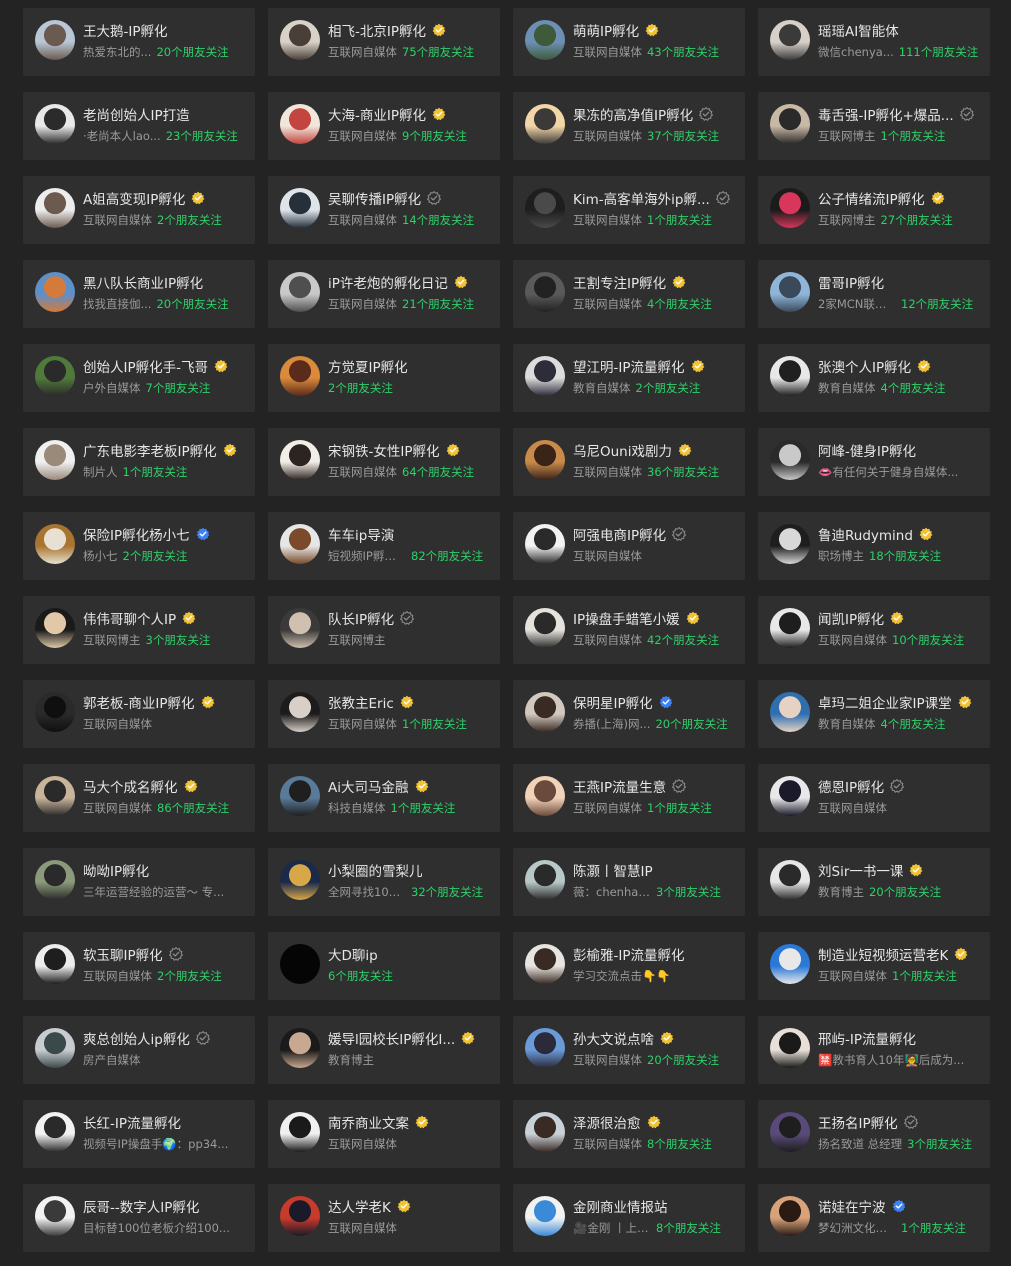 Image resolution: width=1011 pixels, height=1266 pixels. I want to click on account-card: 吴聊传播IP孵化 互联网自媒体 14个朋友关注, so click(384, 210).